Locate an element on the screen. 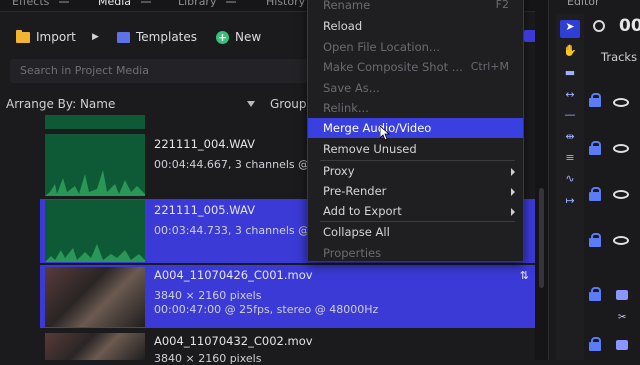 This screenshot has height=365, width=640. menu-item-proxy: Proxy is located at coordinates (415, 171).